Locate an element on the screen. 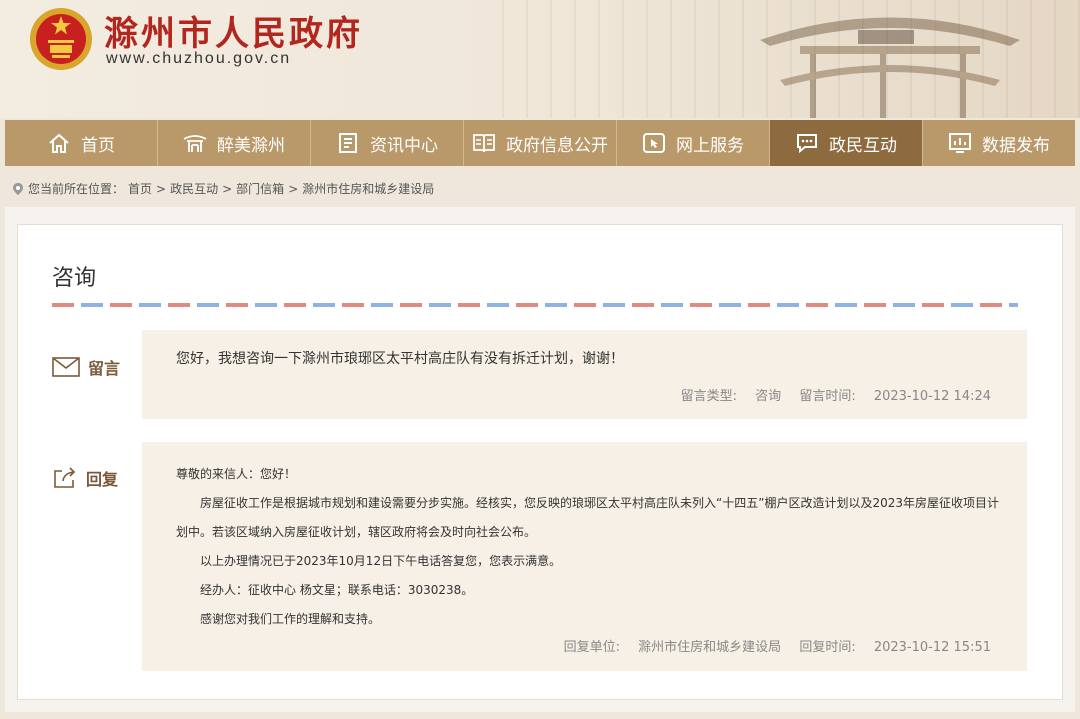 The image size is (1080, 719). page-title: 咨询 is located at coordinates (74, 278).